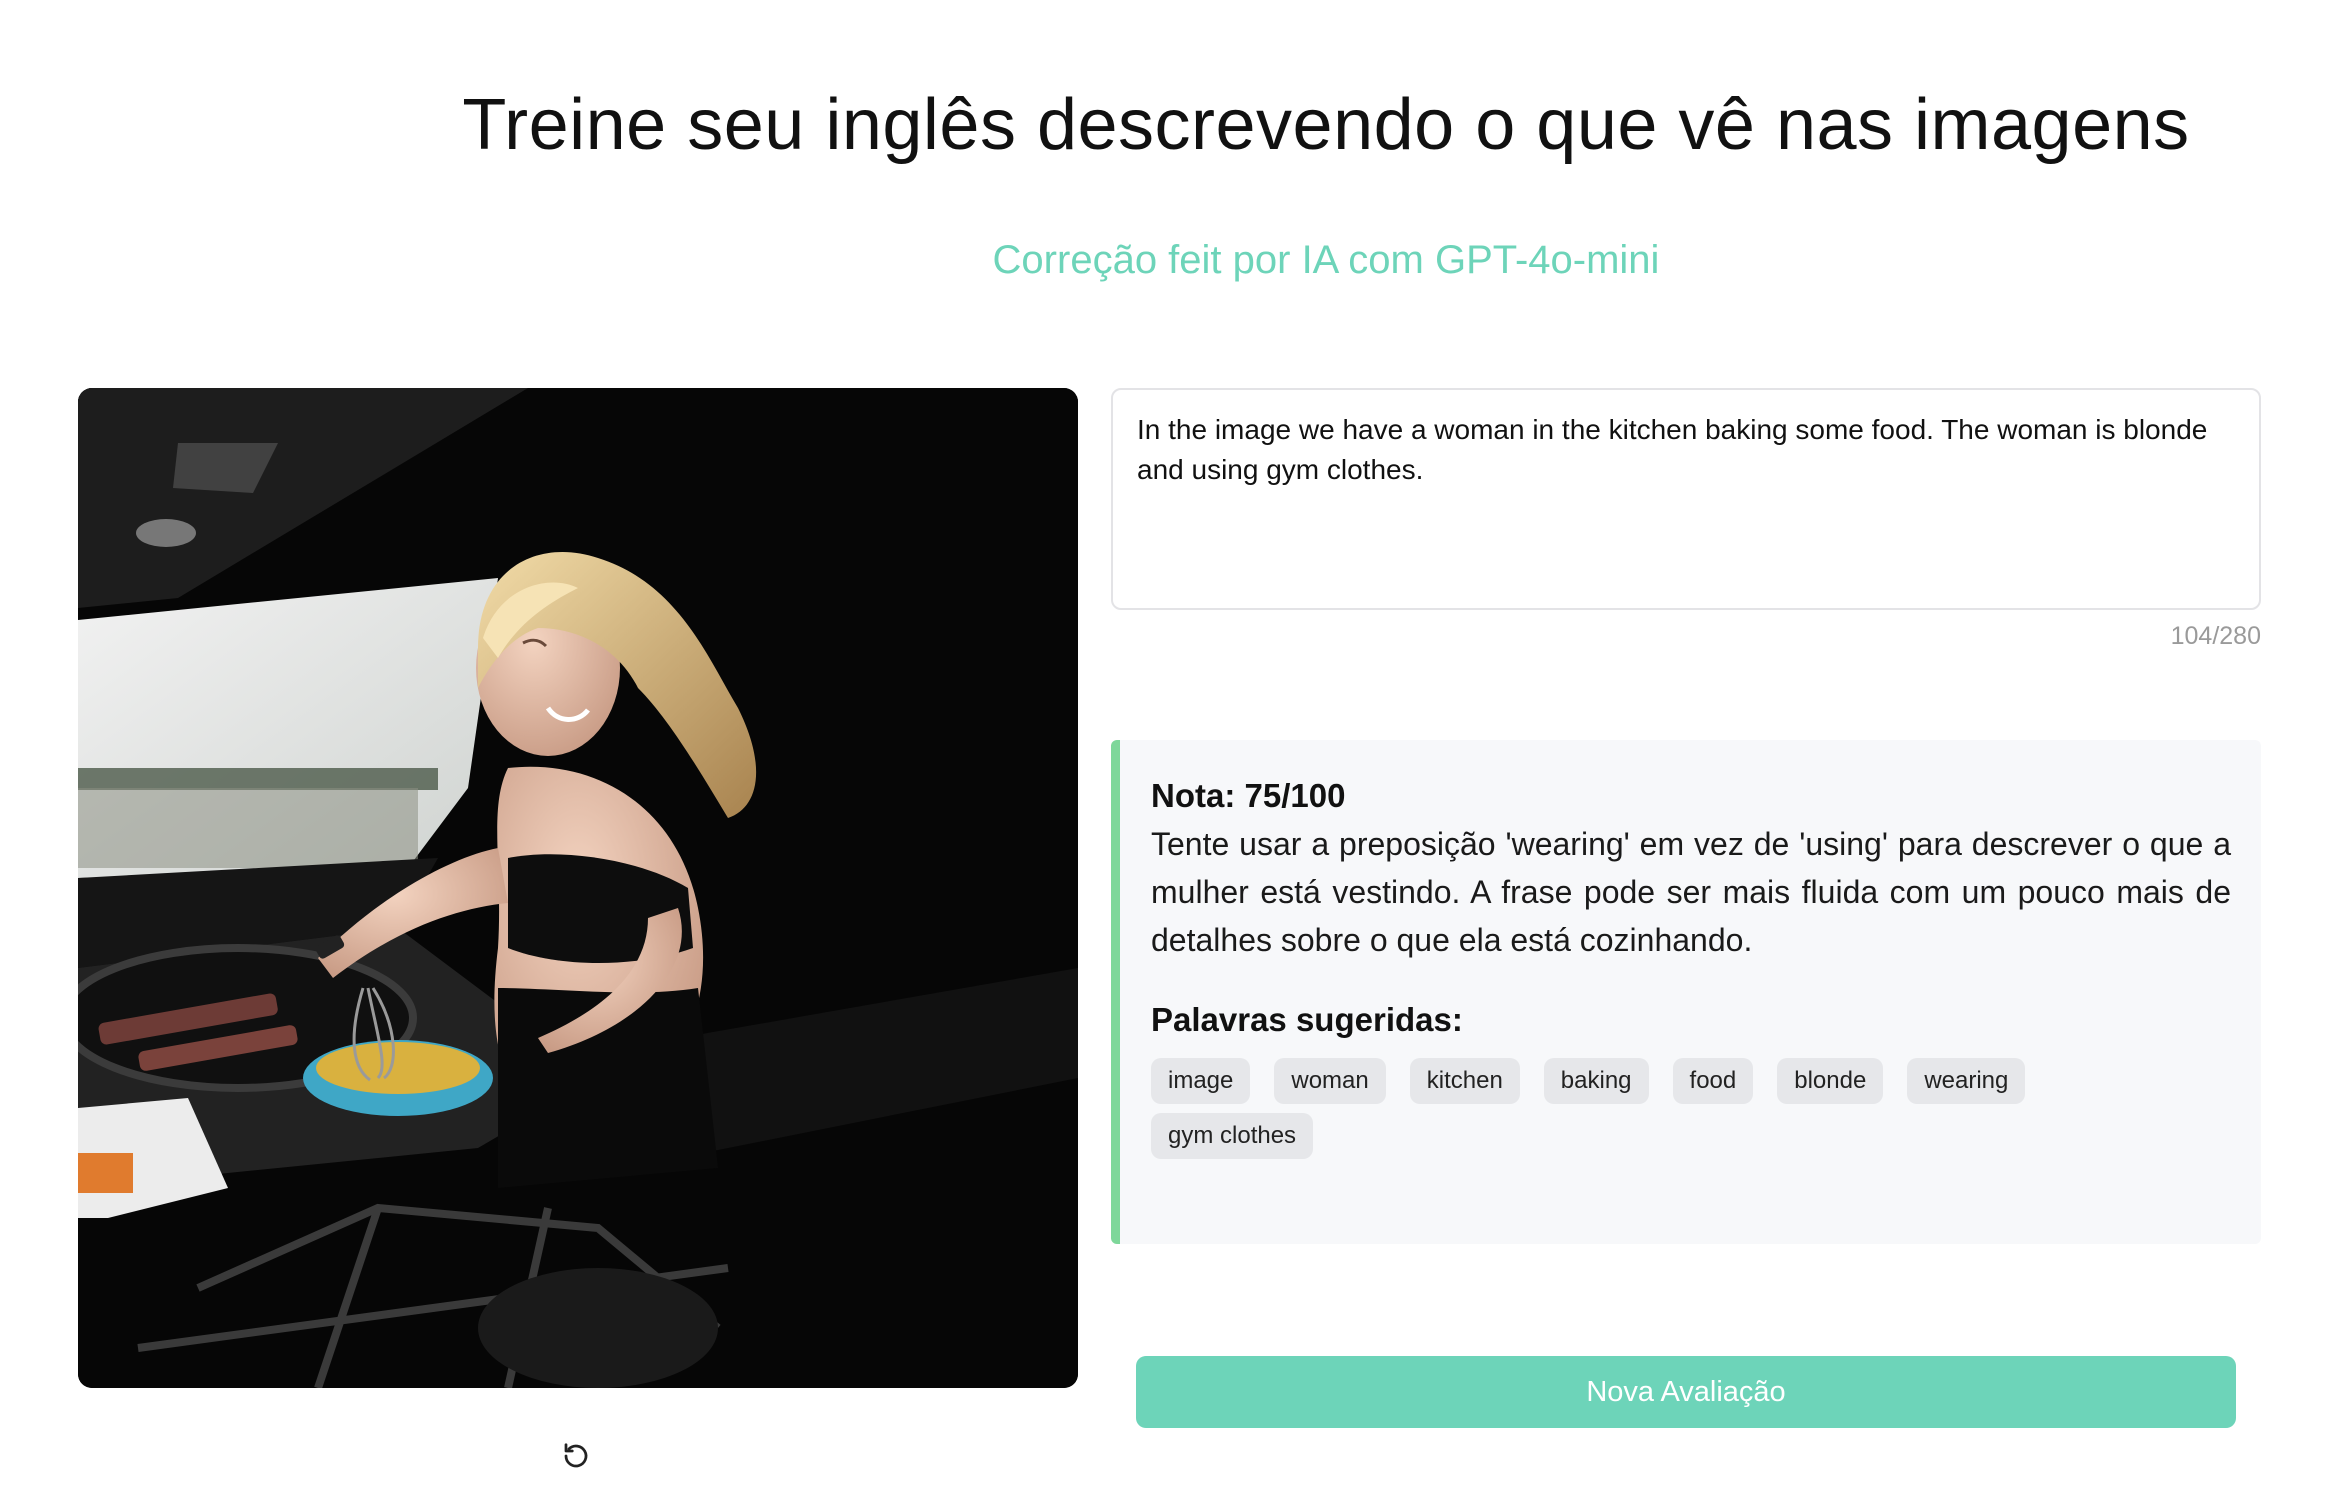 This screenshot has width=2352, height=1508. What do you see at coordinates (1686, 1392) in the screenshot?
I see `new-evaluation-button: Nova Avaliação` at bounding box center [1686, 1392].